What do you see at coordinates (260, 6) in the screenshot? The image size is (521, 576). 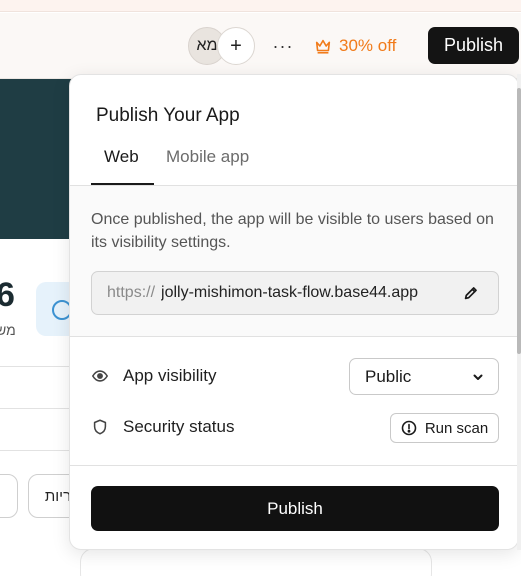 I see `top-strip` at bounding box center [260, 6].